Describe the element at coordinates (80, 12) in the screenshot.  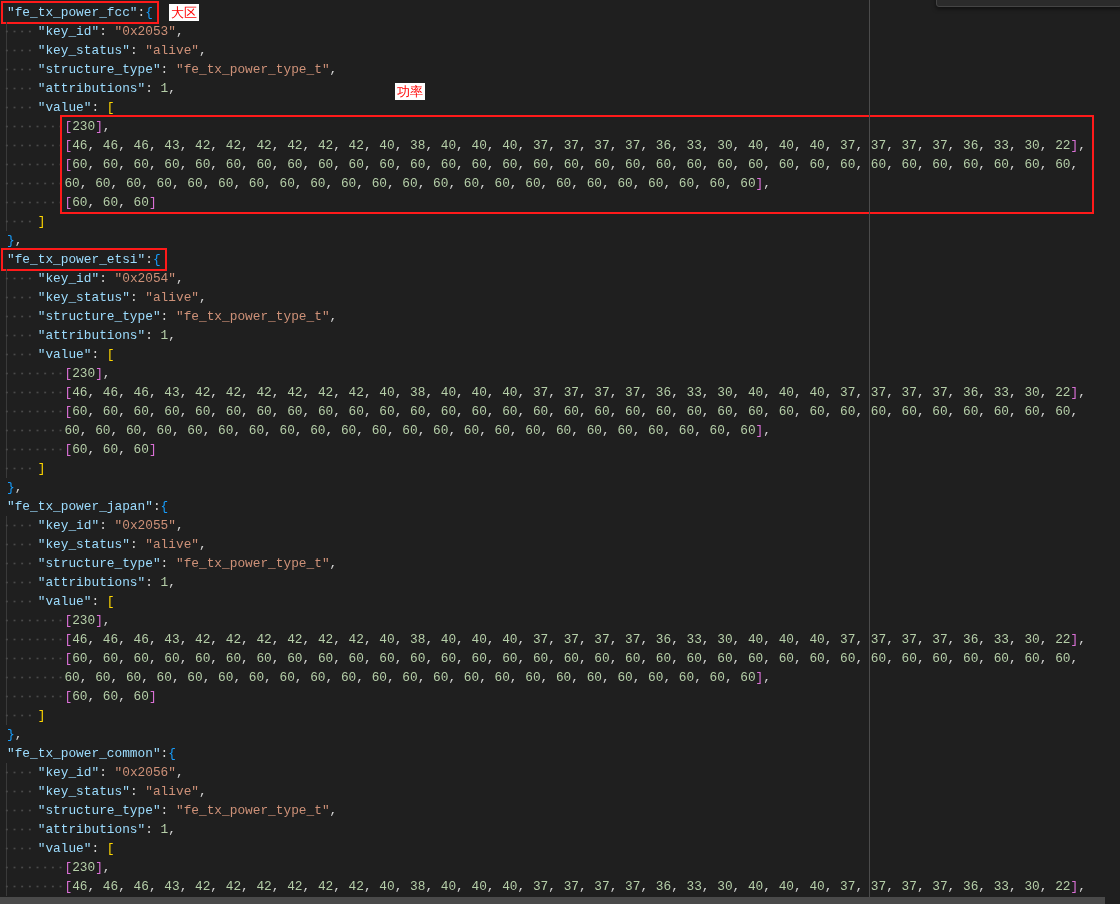
I see `code-line: "fe_tx_power_fcc":{` at that location.